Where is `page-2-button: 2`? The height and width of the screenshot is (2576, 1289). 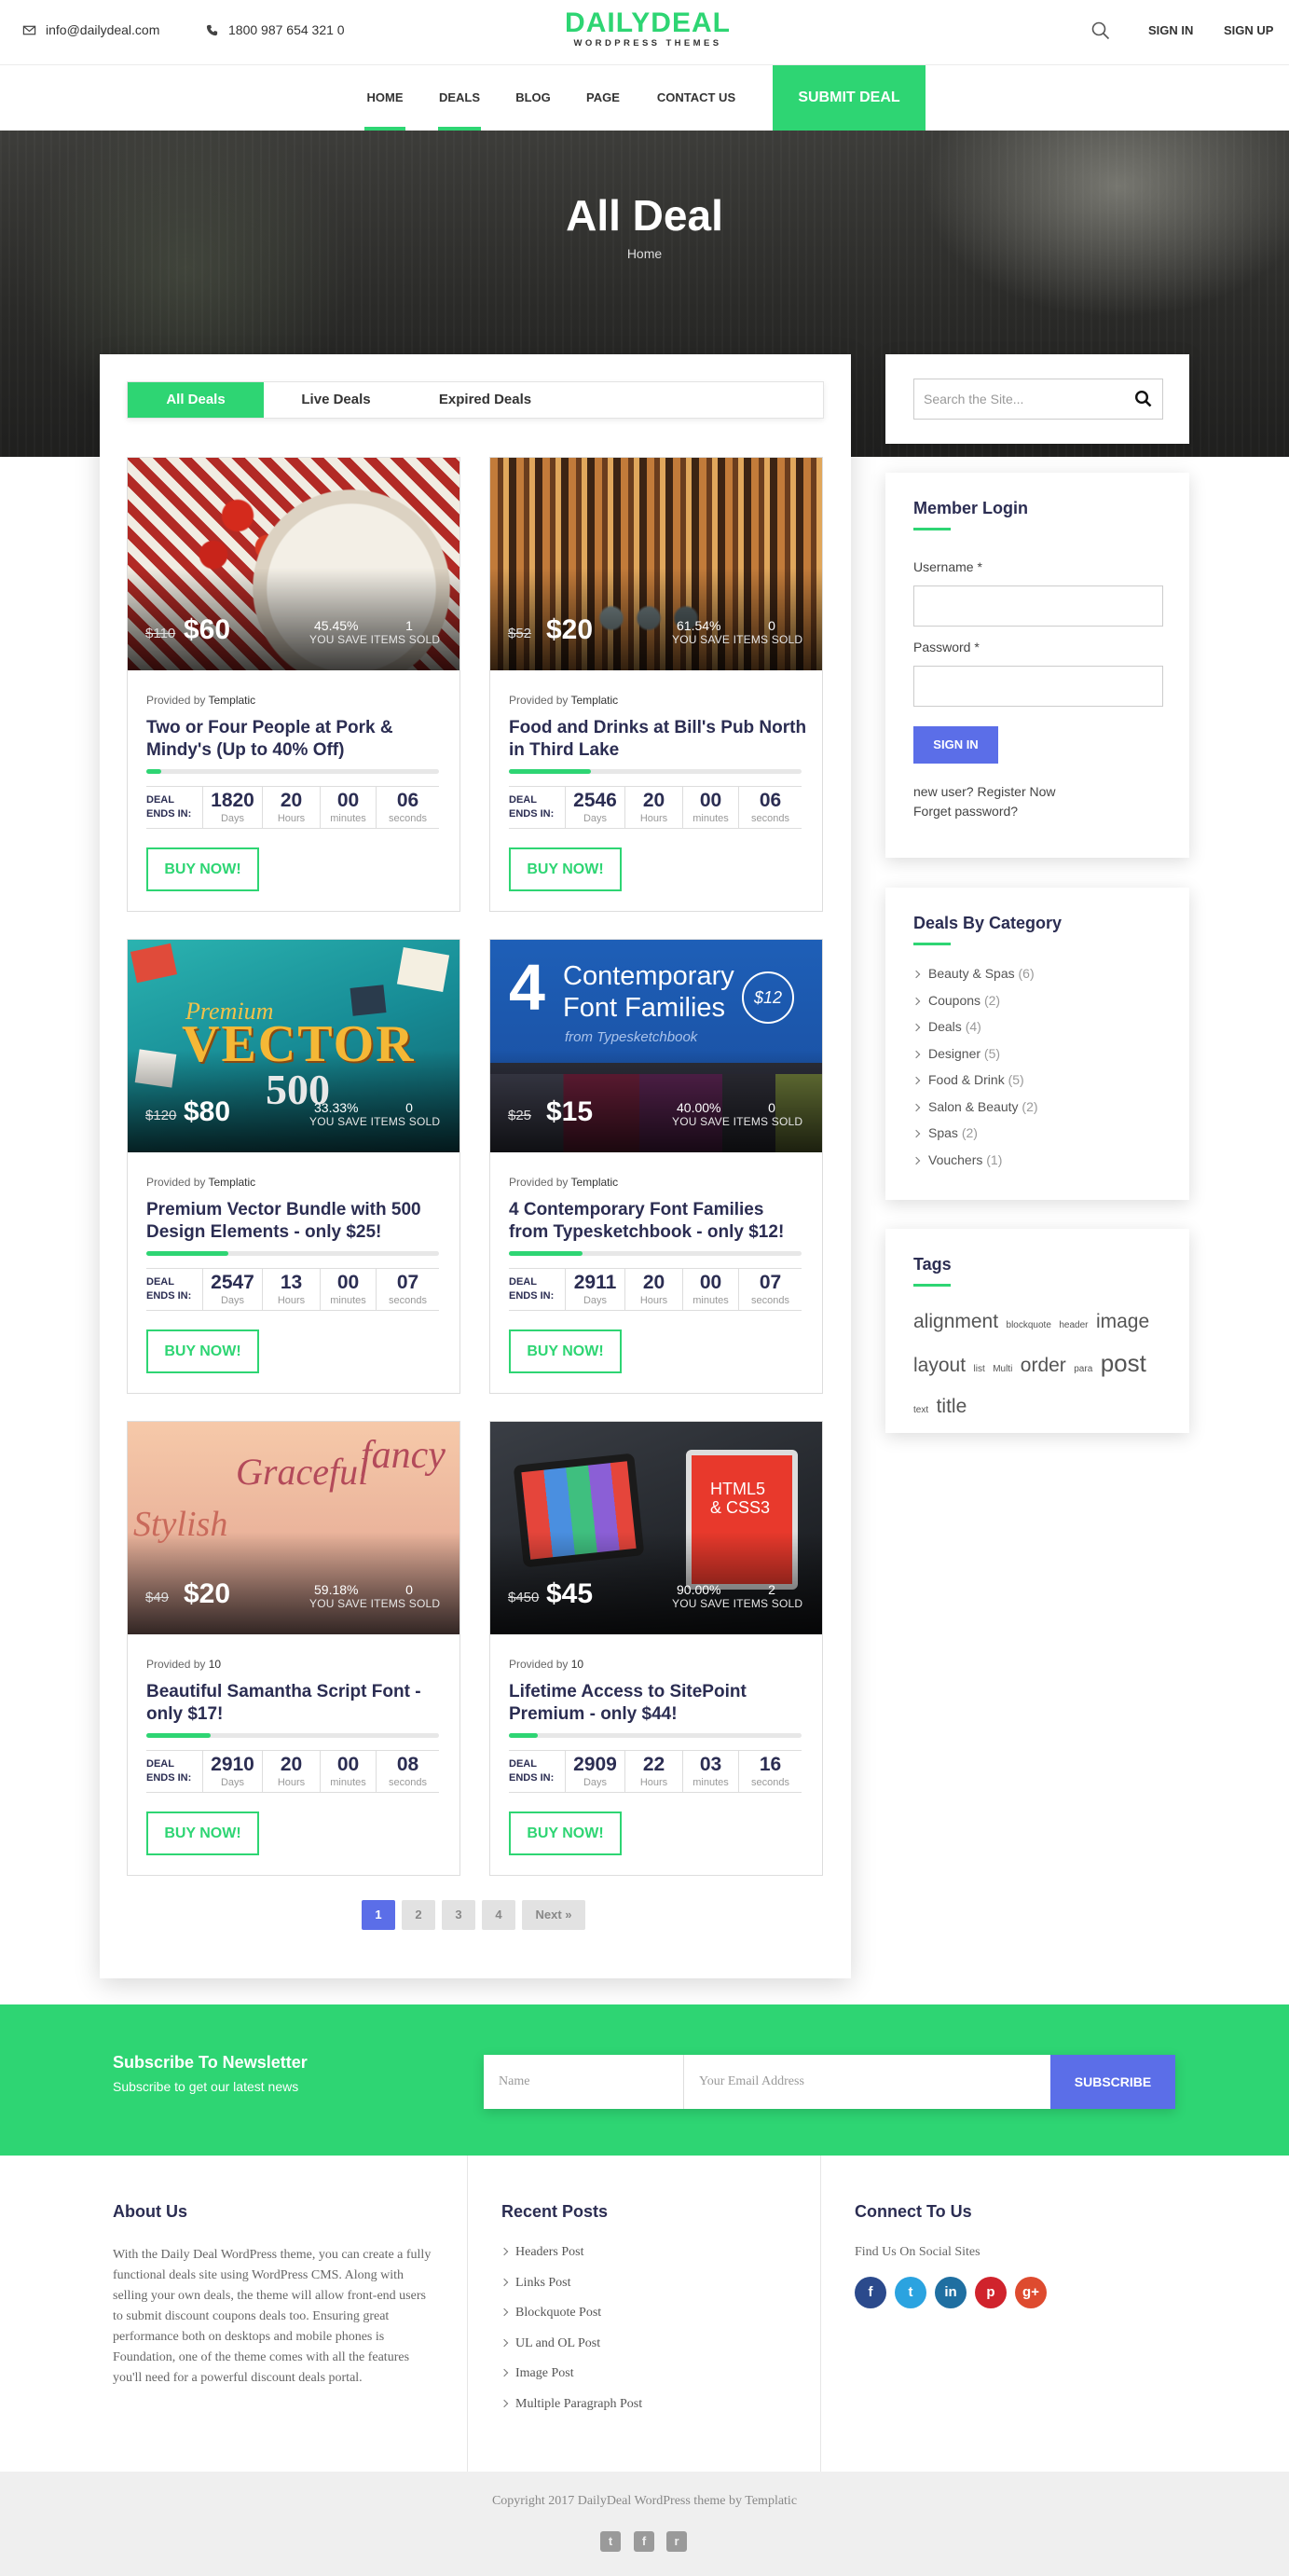 page-2-button: 2 is located at coordinates (419, 1915).